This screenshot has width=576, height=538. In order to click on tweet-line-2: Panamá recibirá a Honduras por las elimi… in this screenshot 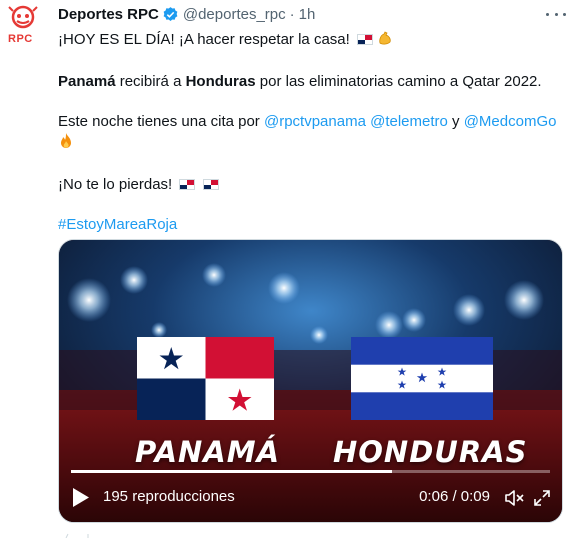, I will do `click(314, 82)`.